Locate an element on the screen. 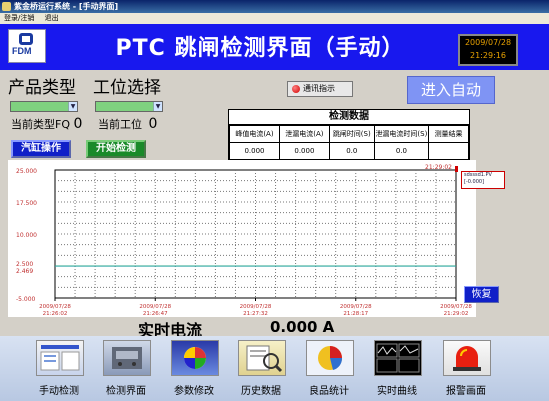 This screenshot has height=401, width=549. chart-top-time-label: 21:29:02 is located at coordinates (438, 167).